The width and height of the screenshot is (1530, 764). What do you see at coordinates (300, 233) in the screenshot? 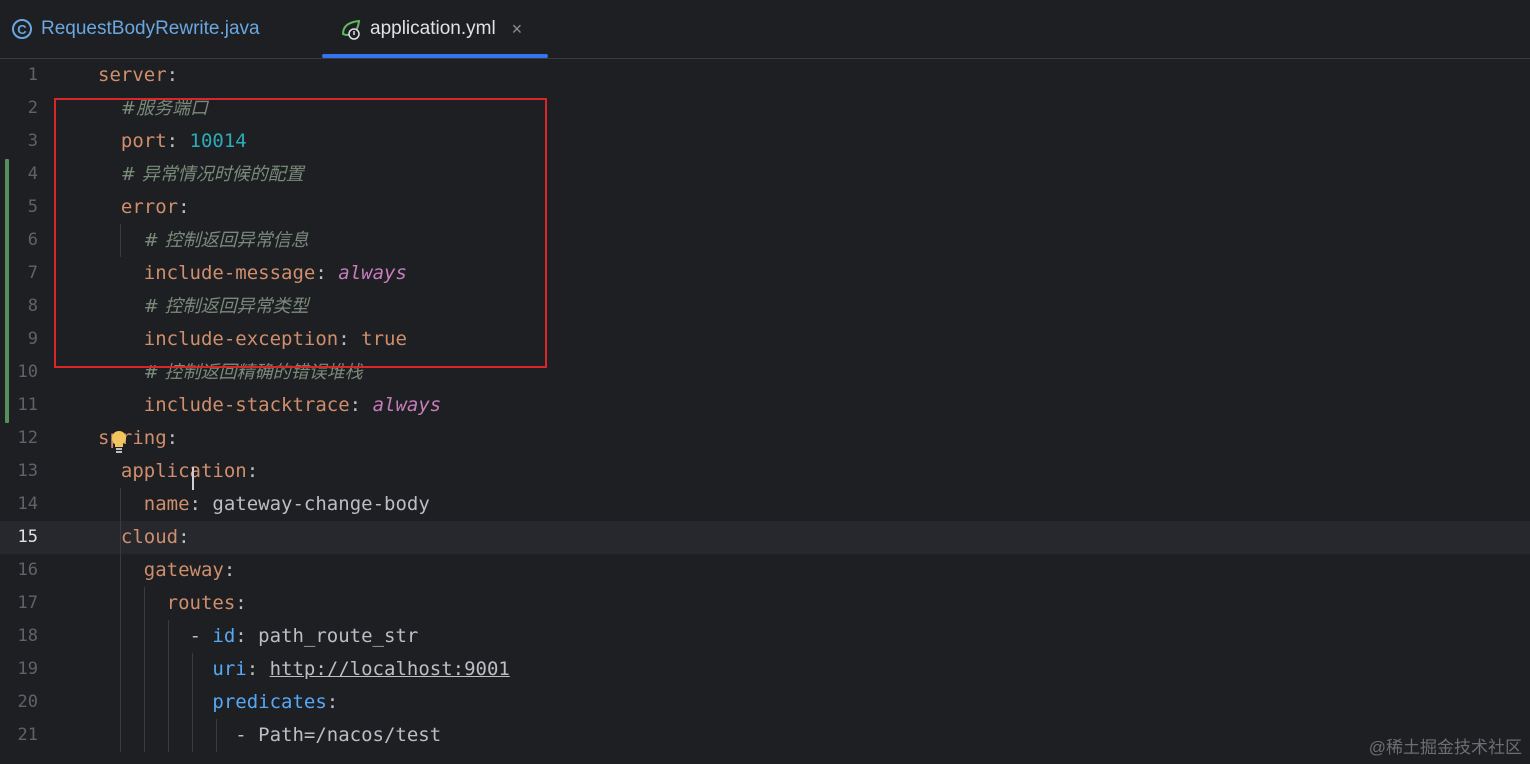
I see `annotation-highlight-box` at bounding box center [300, 233].